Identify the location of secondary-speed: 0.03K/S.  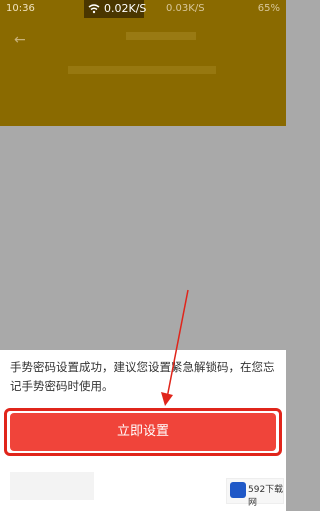
(185, 8).